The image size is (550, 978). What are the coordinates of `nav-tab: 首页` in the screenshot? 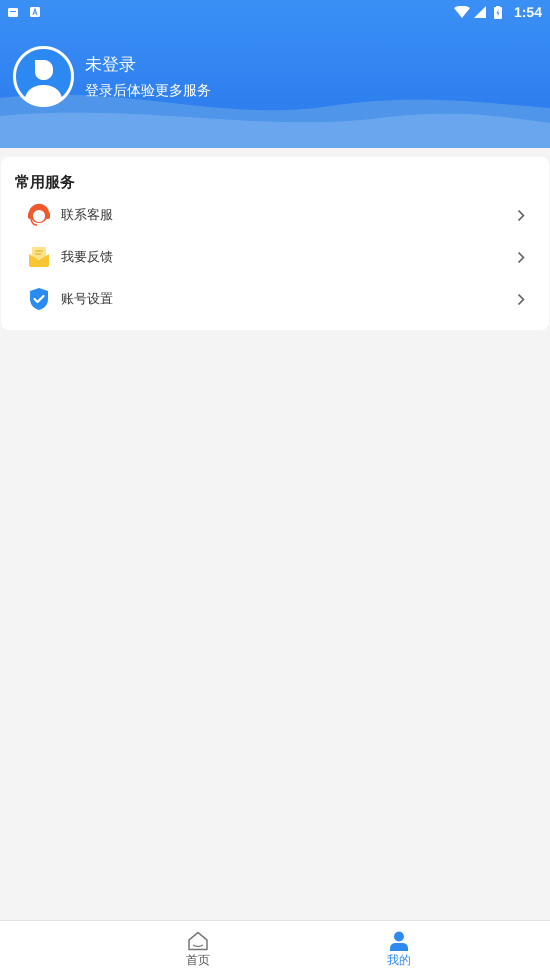 It's located at (198, 949).